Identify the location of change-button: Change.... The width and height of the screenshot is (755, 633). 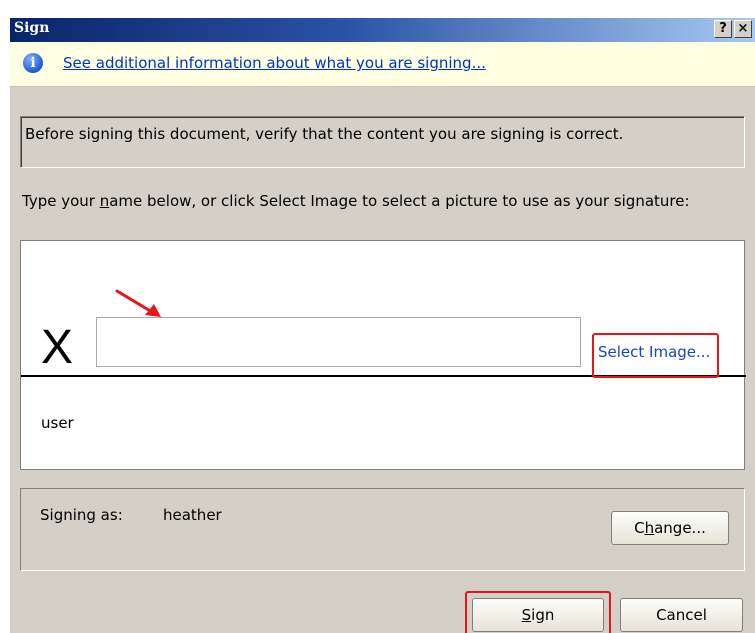
(670, 528).